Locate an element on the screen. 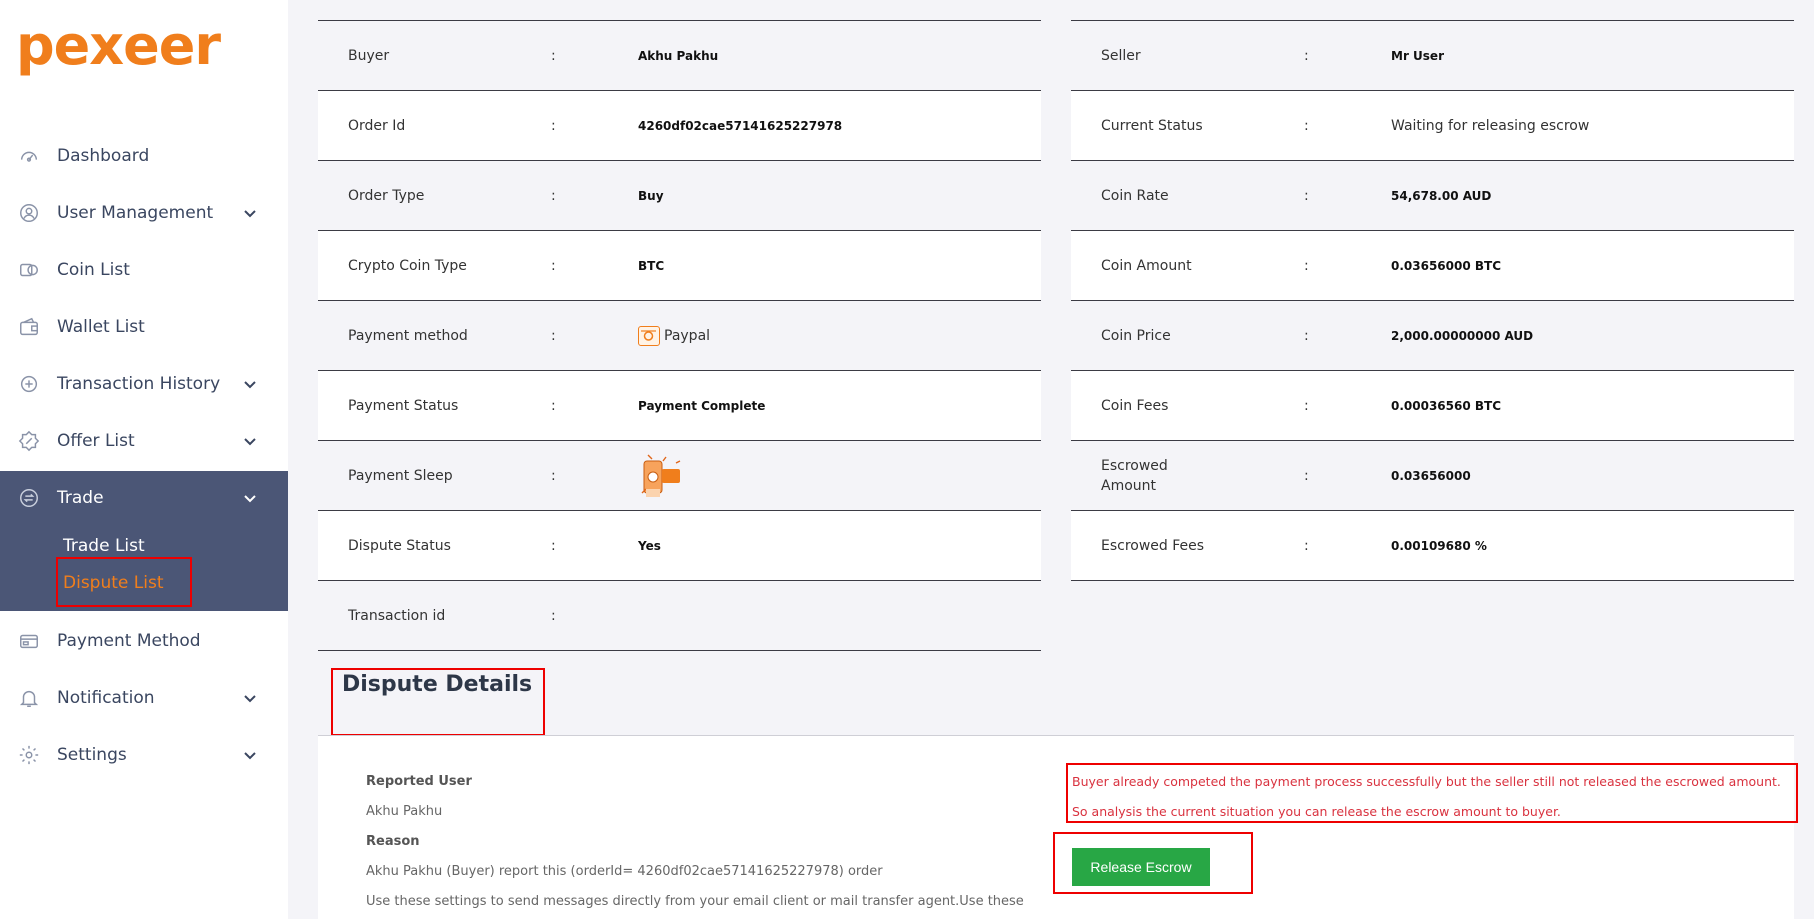  sidebar-item-label: Transaction History is located at coordinates (139, 384).